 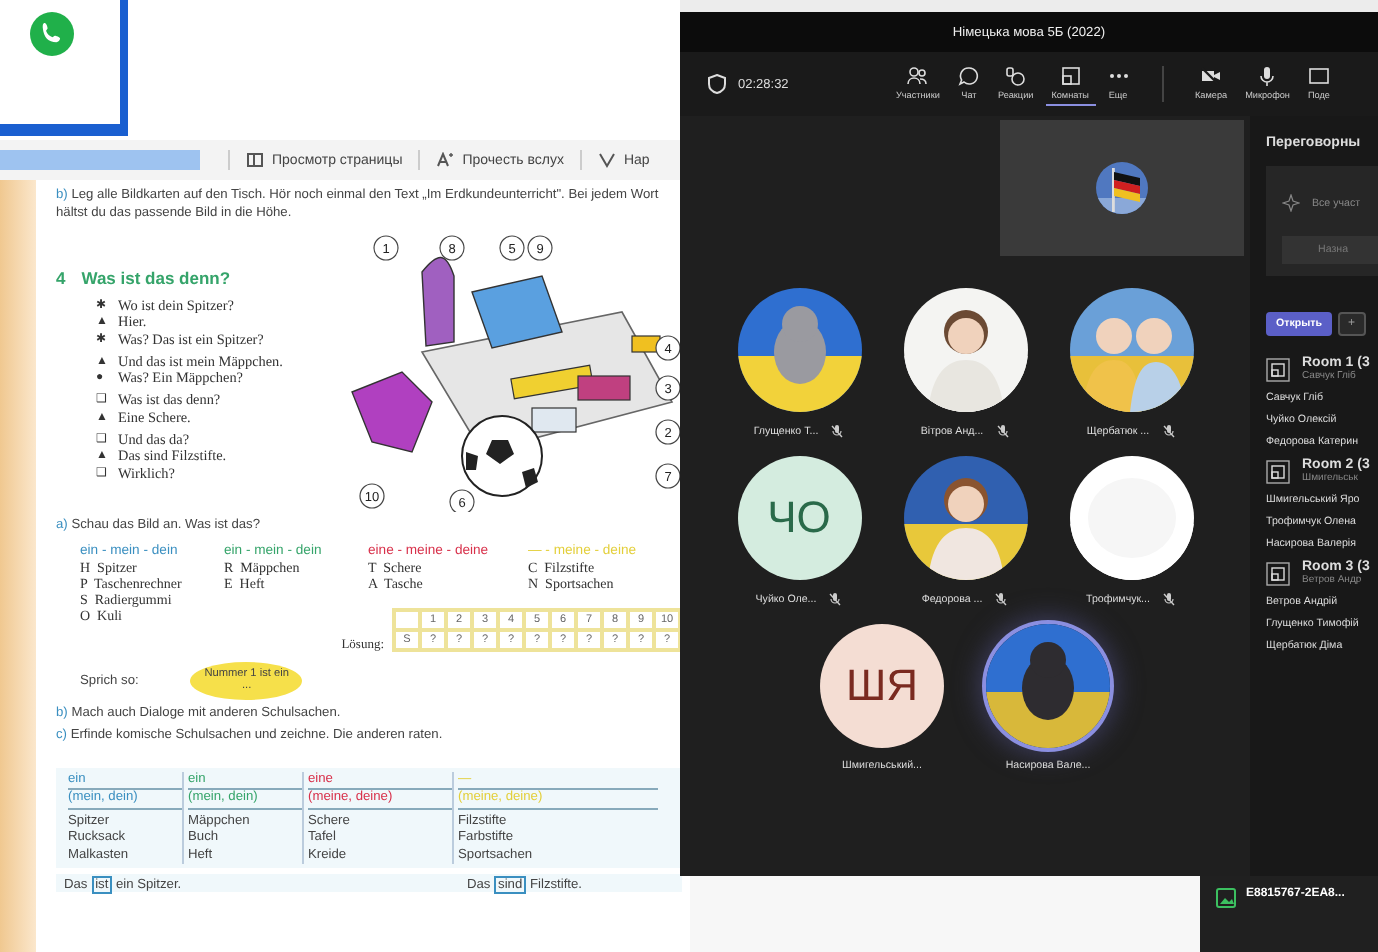 I want to click on sparkle-icon, so click(x=1291, y=203).